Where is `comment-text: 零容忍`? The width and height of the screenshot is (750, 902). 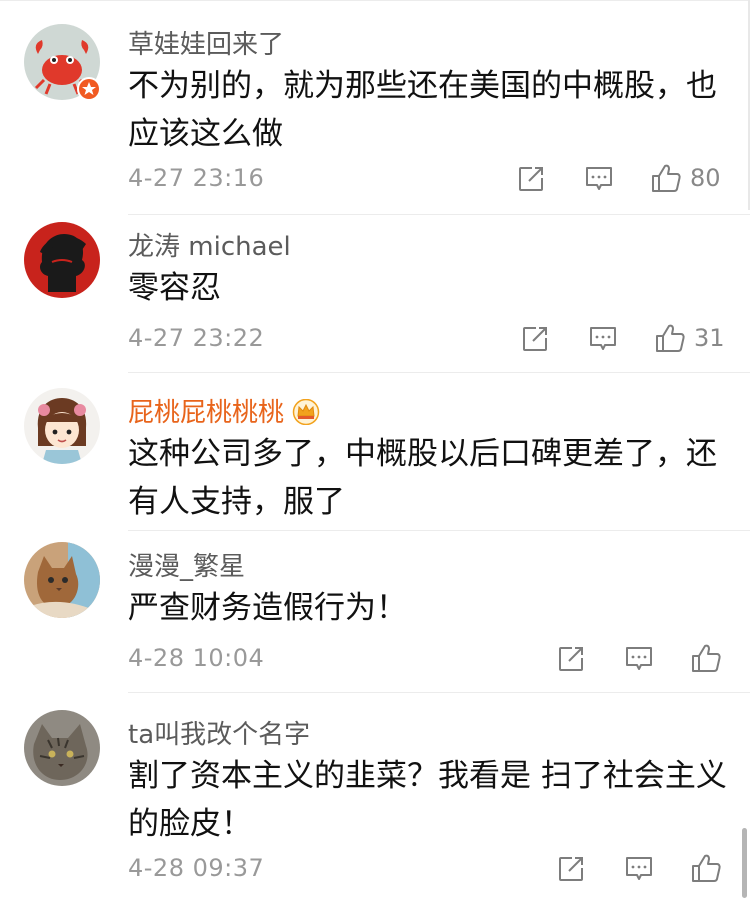
comment-text: 零容忍 is located at coordinates (174, 288).